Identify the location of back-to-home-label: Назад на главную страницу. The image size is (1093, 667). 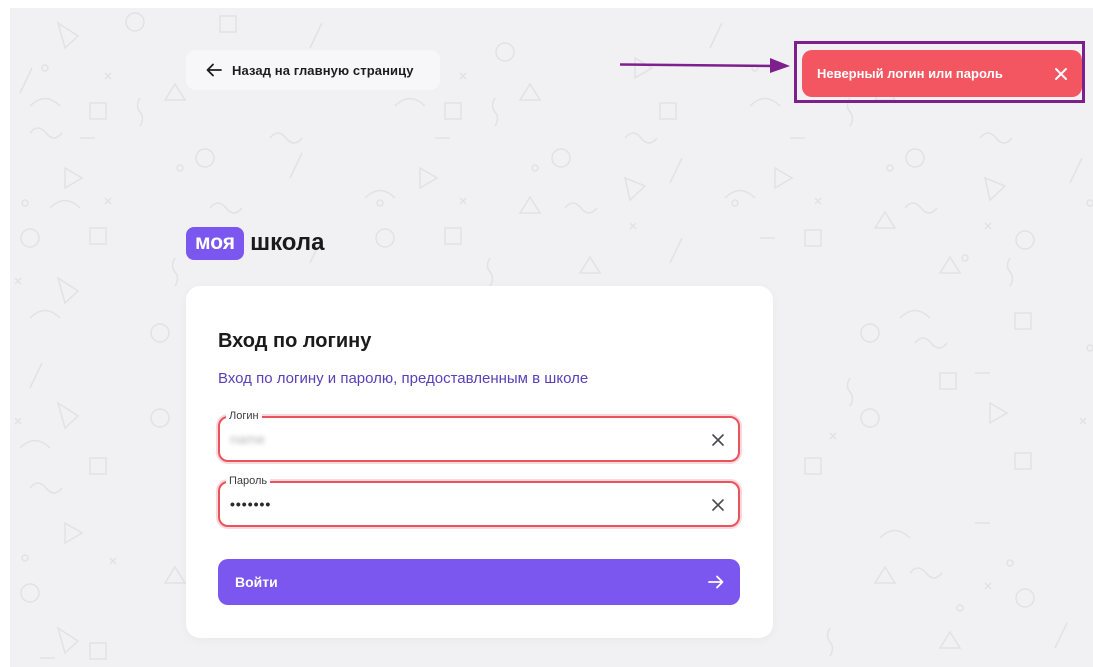
(323, 70).